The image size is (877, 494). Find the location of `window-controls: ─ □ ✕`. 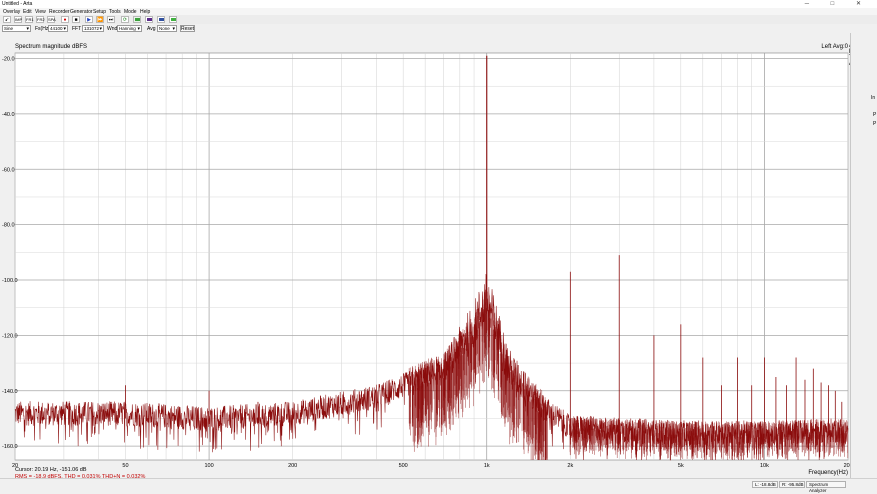

window-controls: ─ □ ✕ is located at coordinates (838, 3).